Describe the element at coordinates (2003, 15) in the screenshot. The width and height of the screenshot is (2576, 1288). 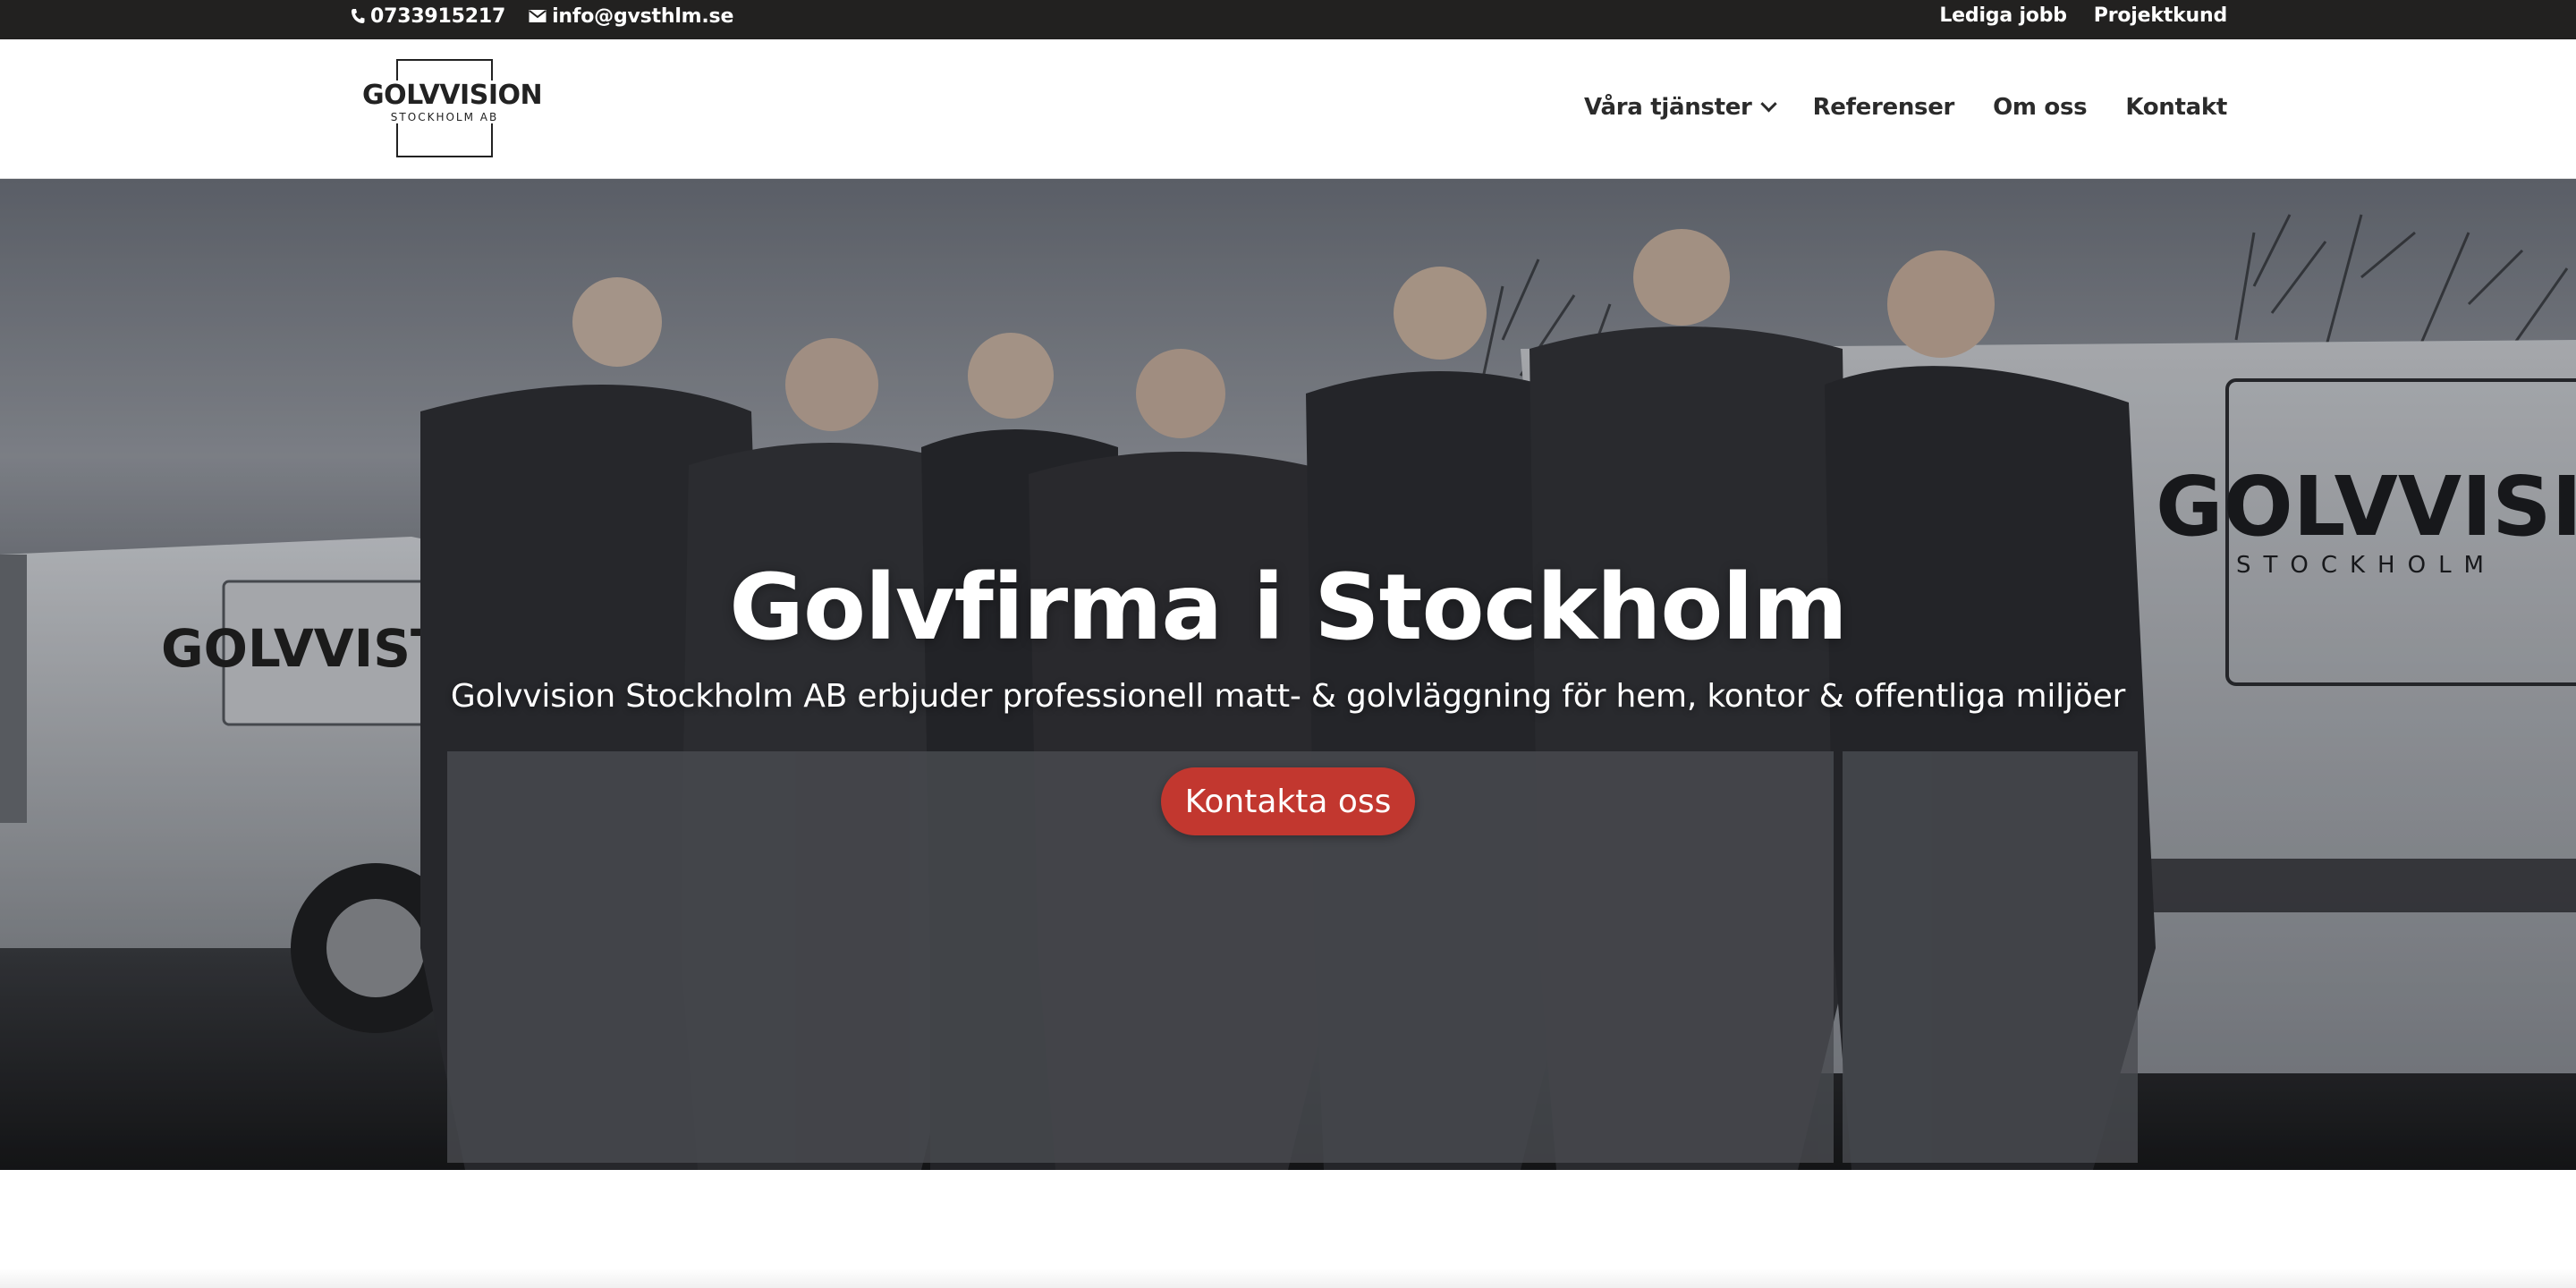
I see `lediga-jobb-link: Lediga jobb` at that location.